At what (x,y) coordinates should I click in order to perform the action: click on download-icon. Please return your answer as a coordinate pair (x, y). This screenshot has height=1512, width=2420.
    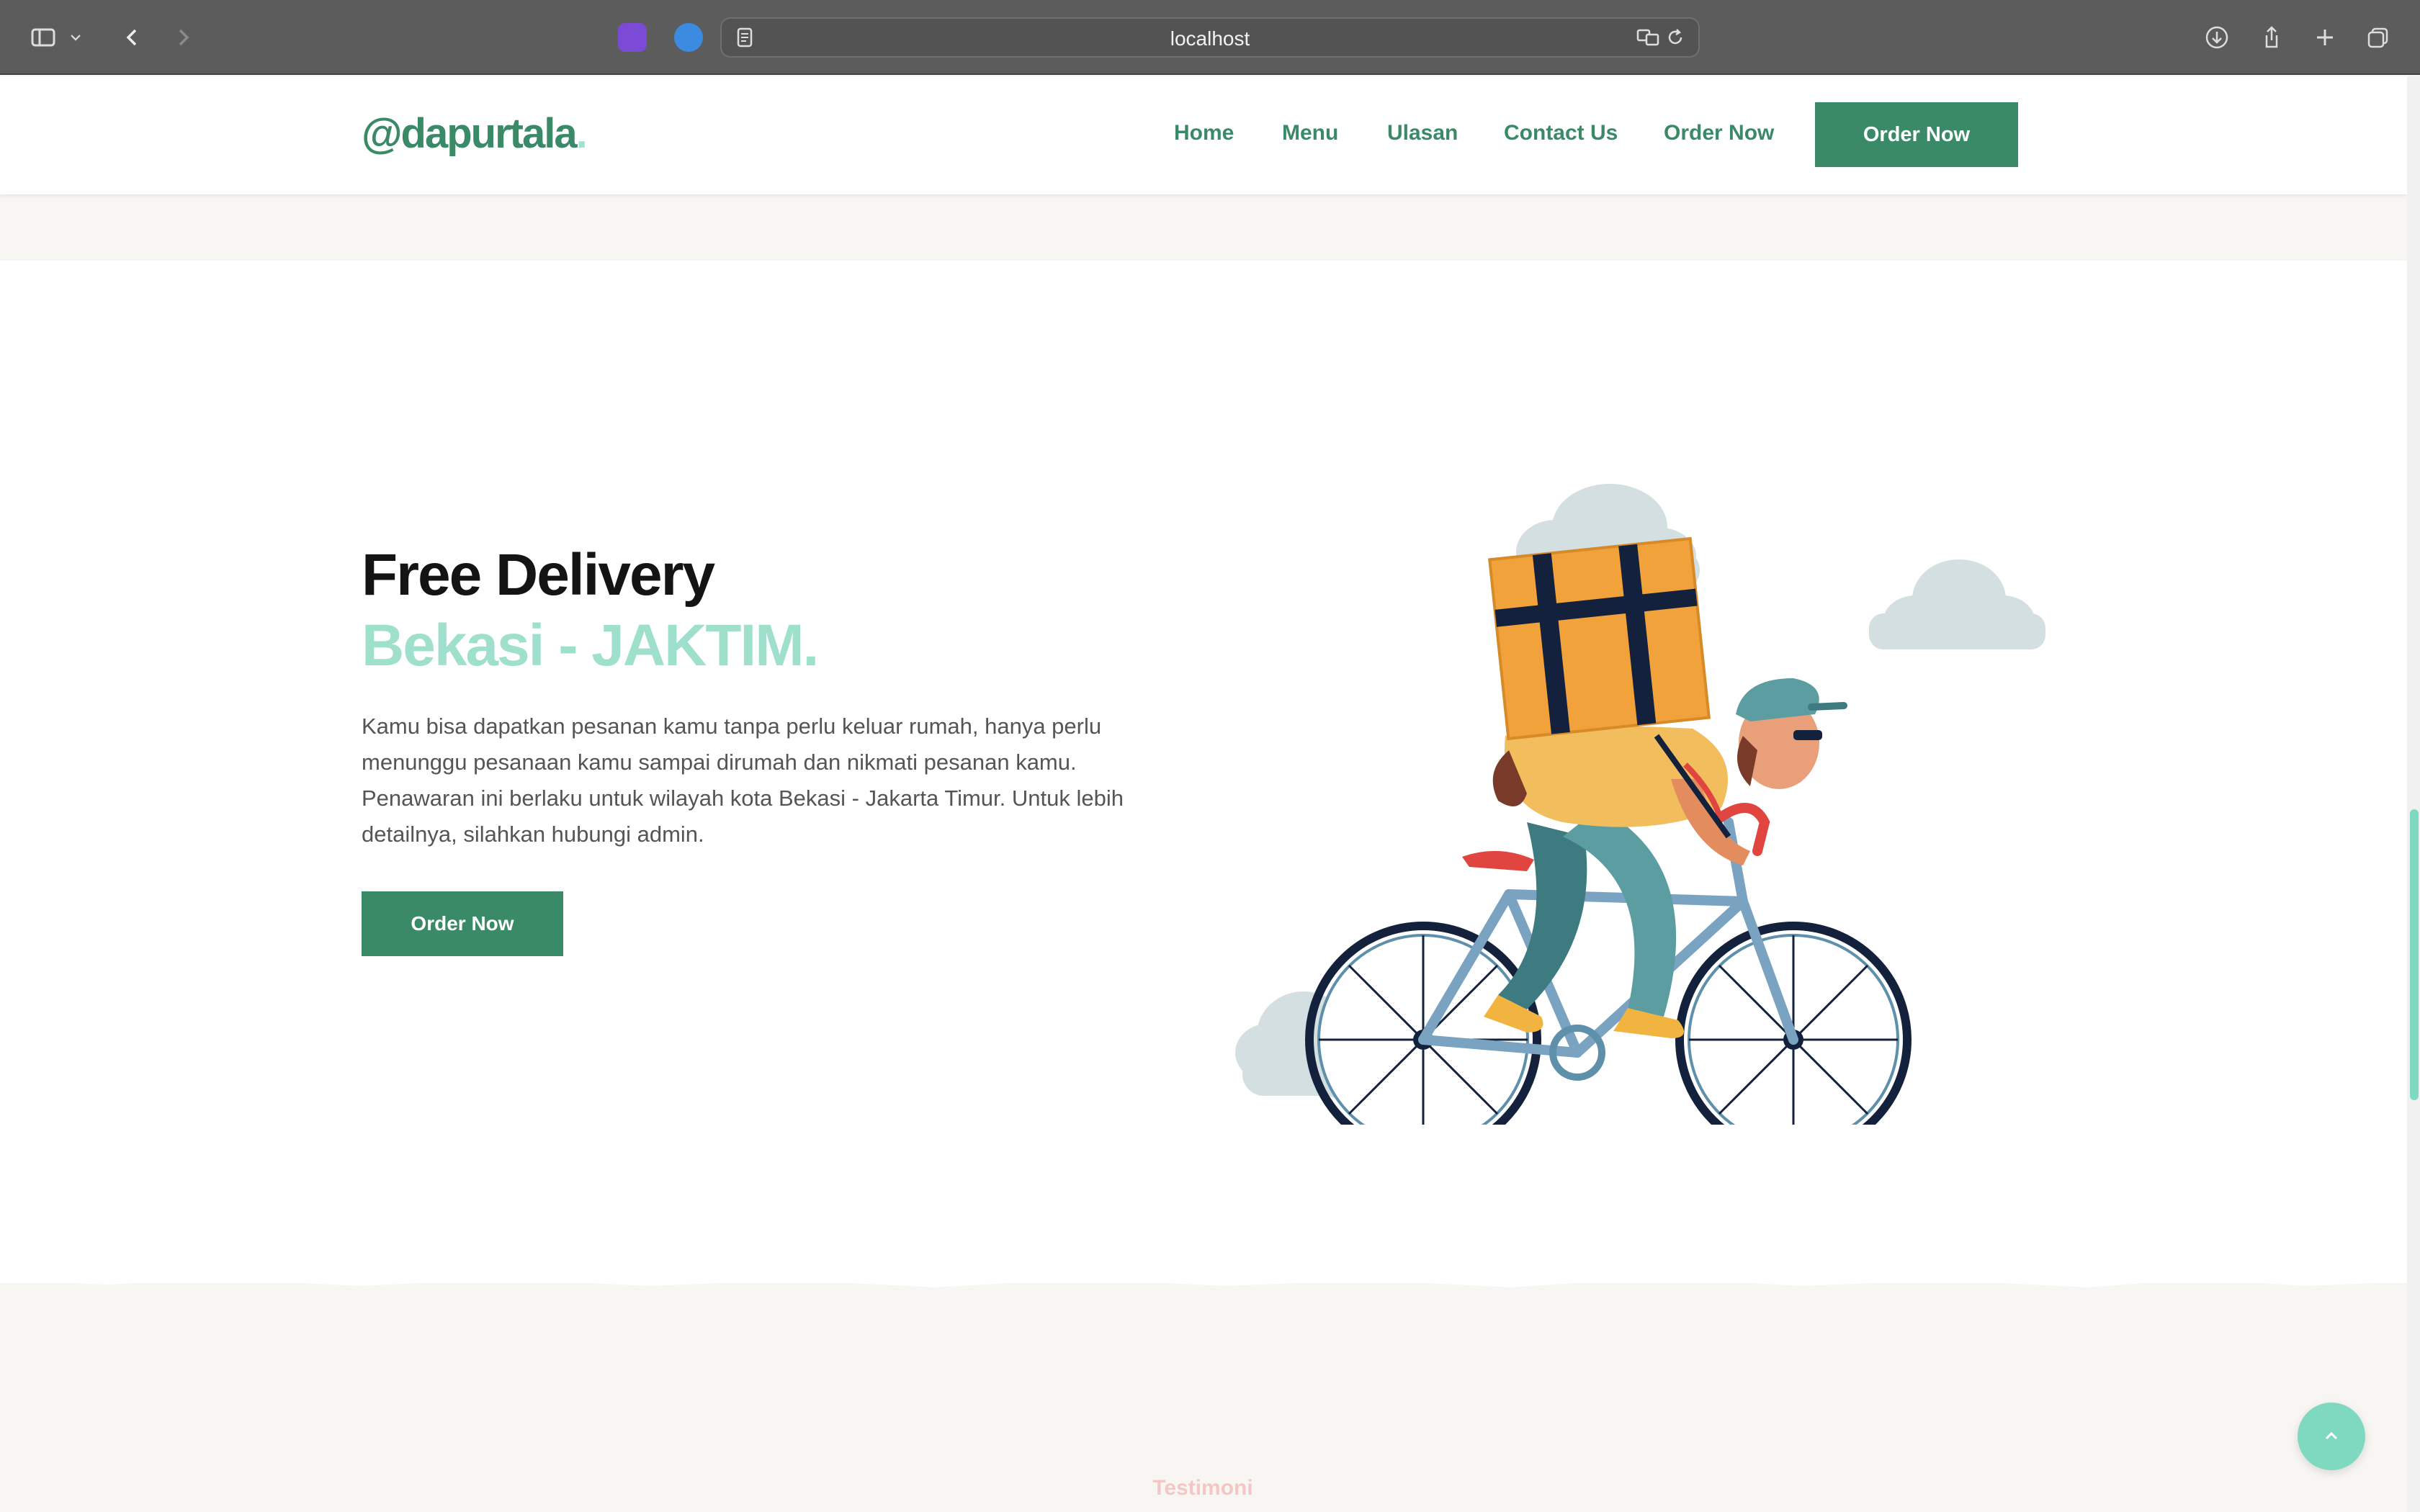
    Looking at the image, I should click on (2217, 37).